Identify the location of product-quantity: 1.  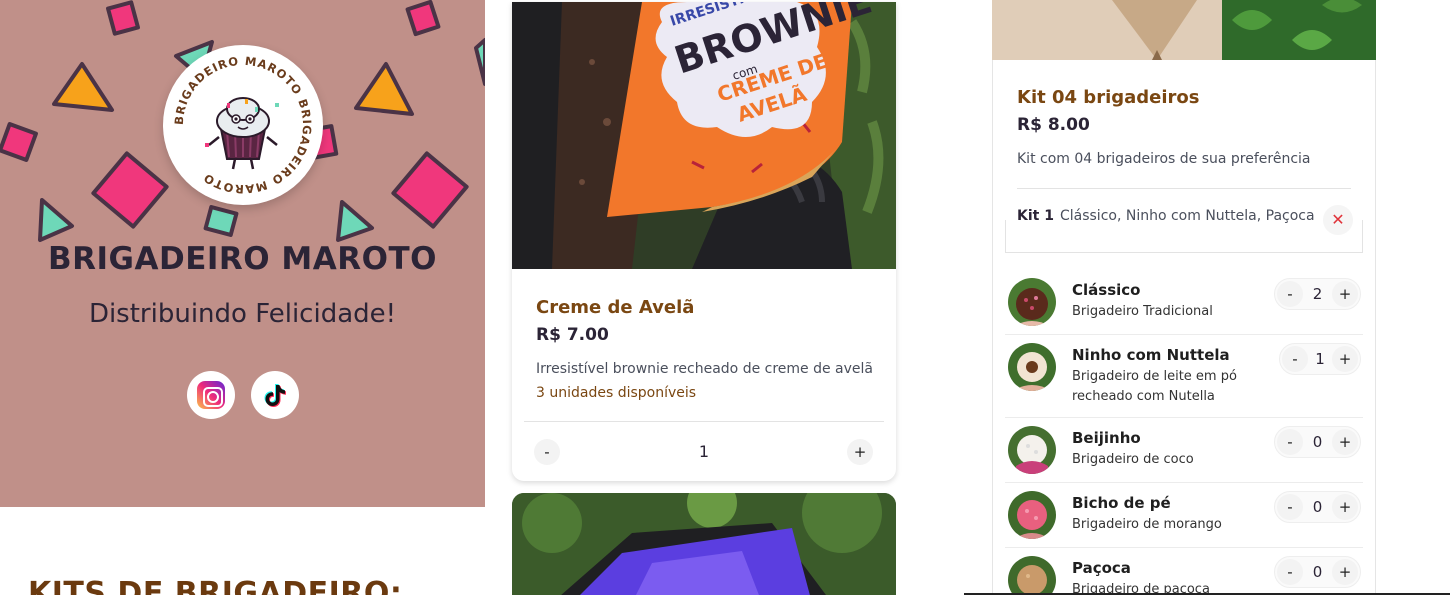
(704, 451).